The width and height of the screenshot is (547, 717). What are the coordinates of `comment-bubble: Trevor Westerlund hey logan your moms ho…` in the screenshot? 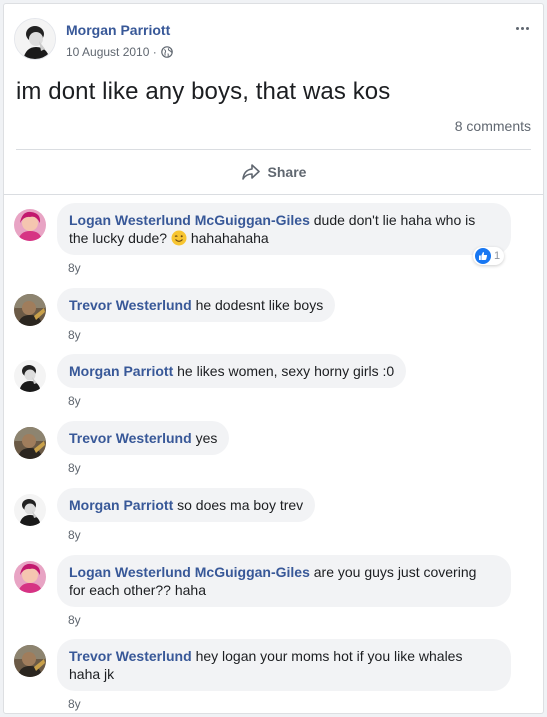 It's located at (284, 665).